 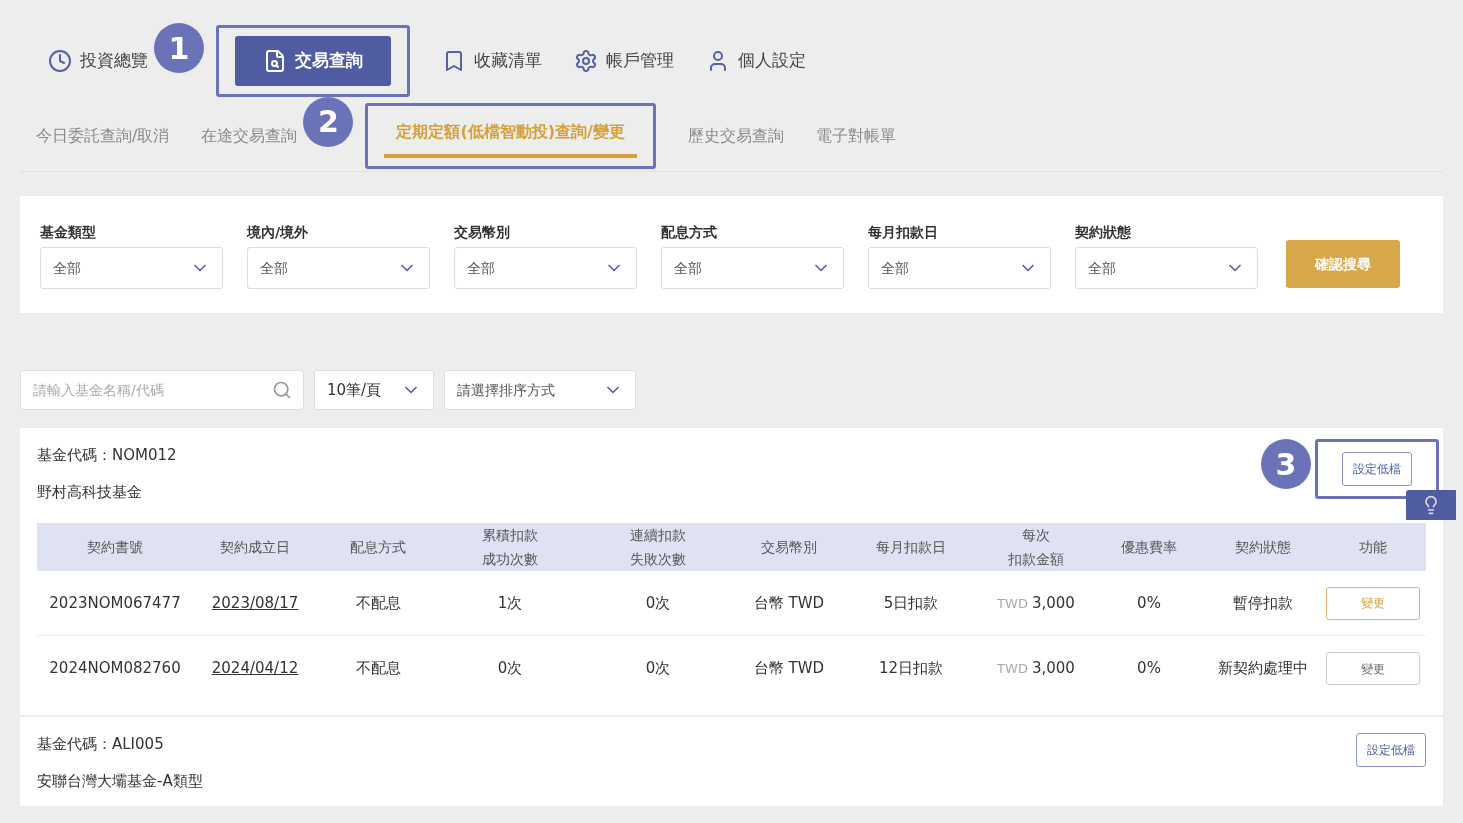 I want to click on step-number-badge: 2, so click(x=328, y=121).